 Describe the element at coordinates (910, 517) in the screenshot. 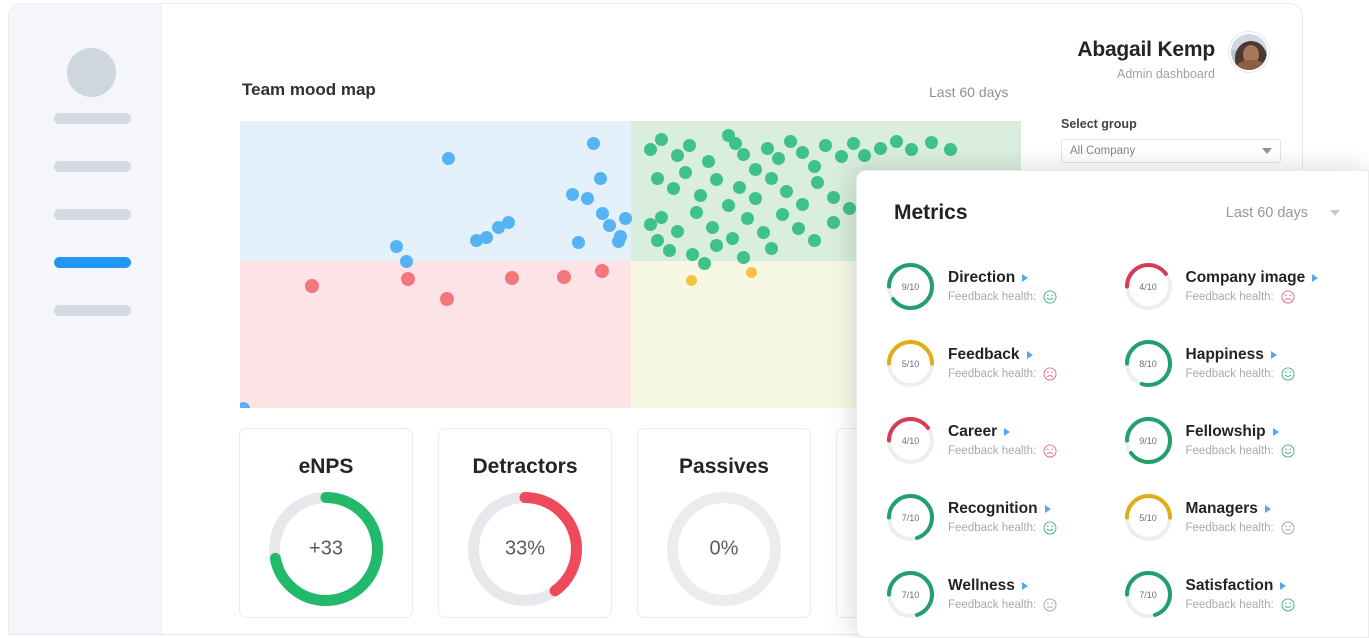

I see `metric-score-ring: 7/10` at that location.